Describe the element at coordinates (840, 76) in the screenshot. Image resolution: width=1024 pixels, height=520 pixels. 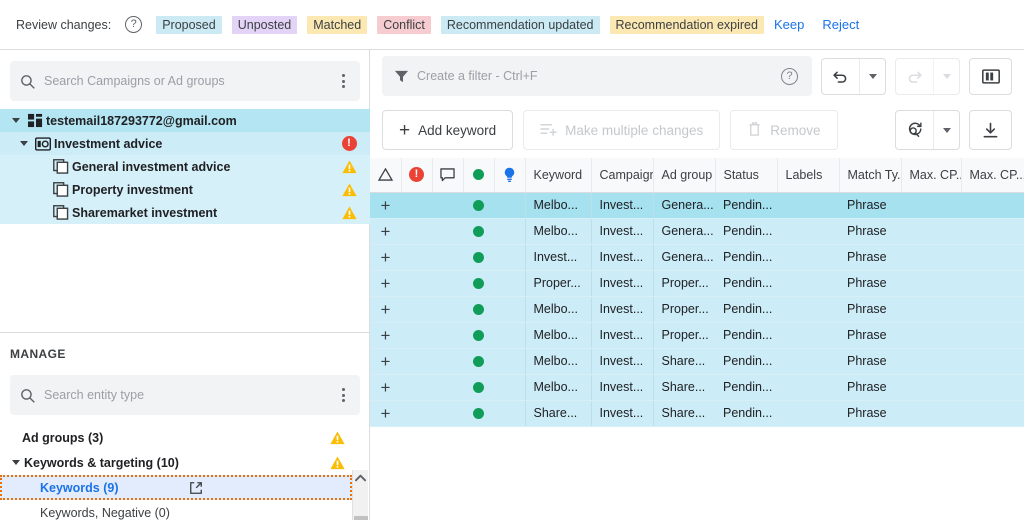
I see `undo-icon` at that location.